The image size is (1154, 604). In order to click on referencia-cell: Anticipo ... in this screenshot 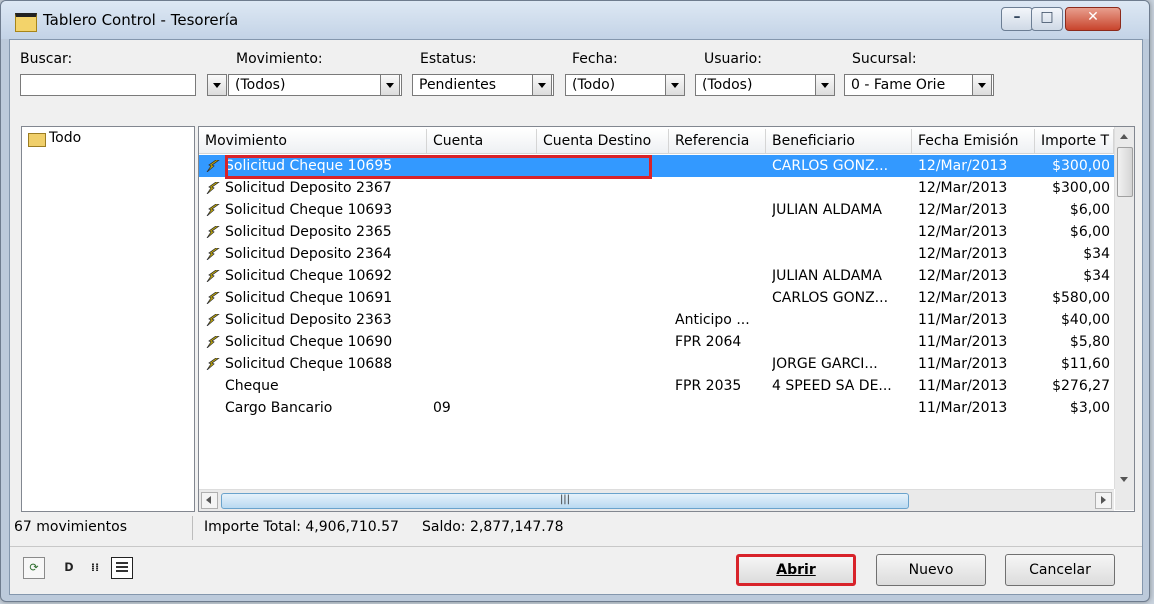, I will do `click(712, 320)`.